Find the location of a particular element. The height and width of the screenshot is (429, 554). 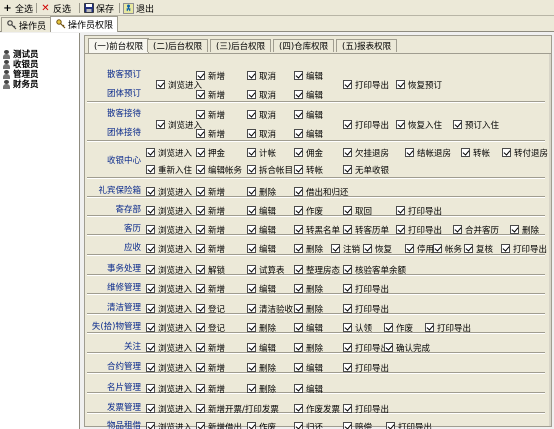

vertical-scrollbar is located at coordinates (550, 240).